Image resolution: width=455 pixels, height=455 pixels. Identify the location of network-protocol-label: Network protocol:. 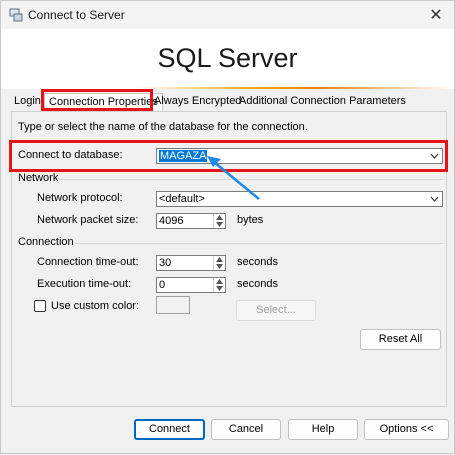
(80, 198).